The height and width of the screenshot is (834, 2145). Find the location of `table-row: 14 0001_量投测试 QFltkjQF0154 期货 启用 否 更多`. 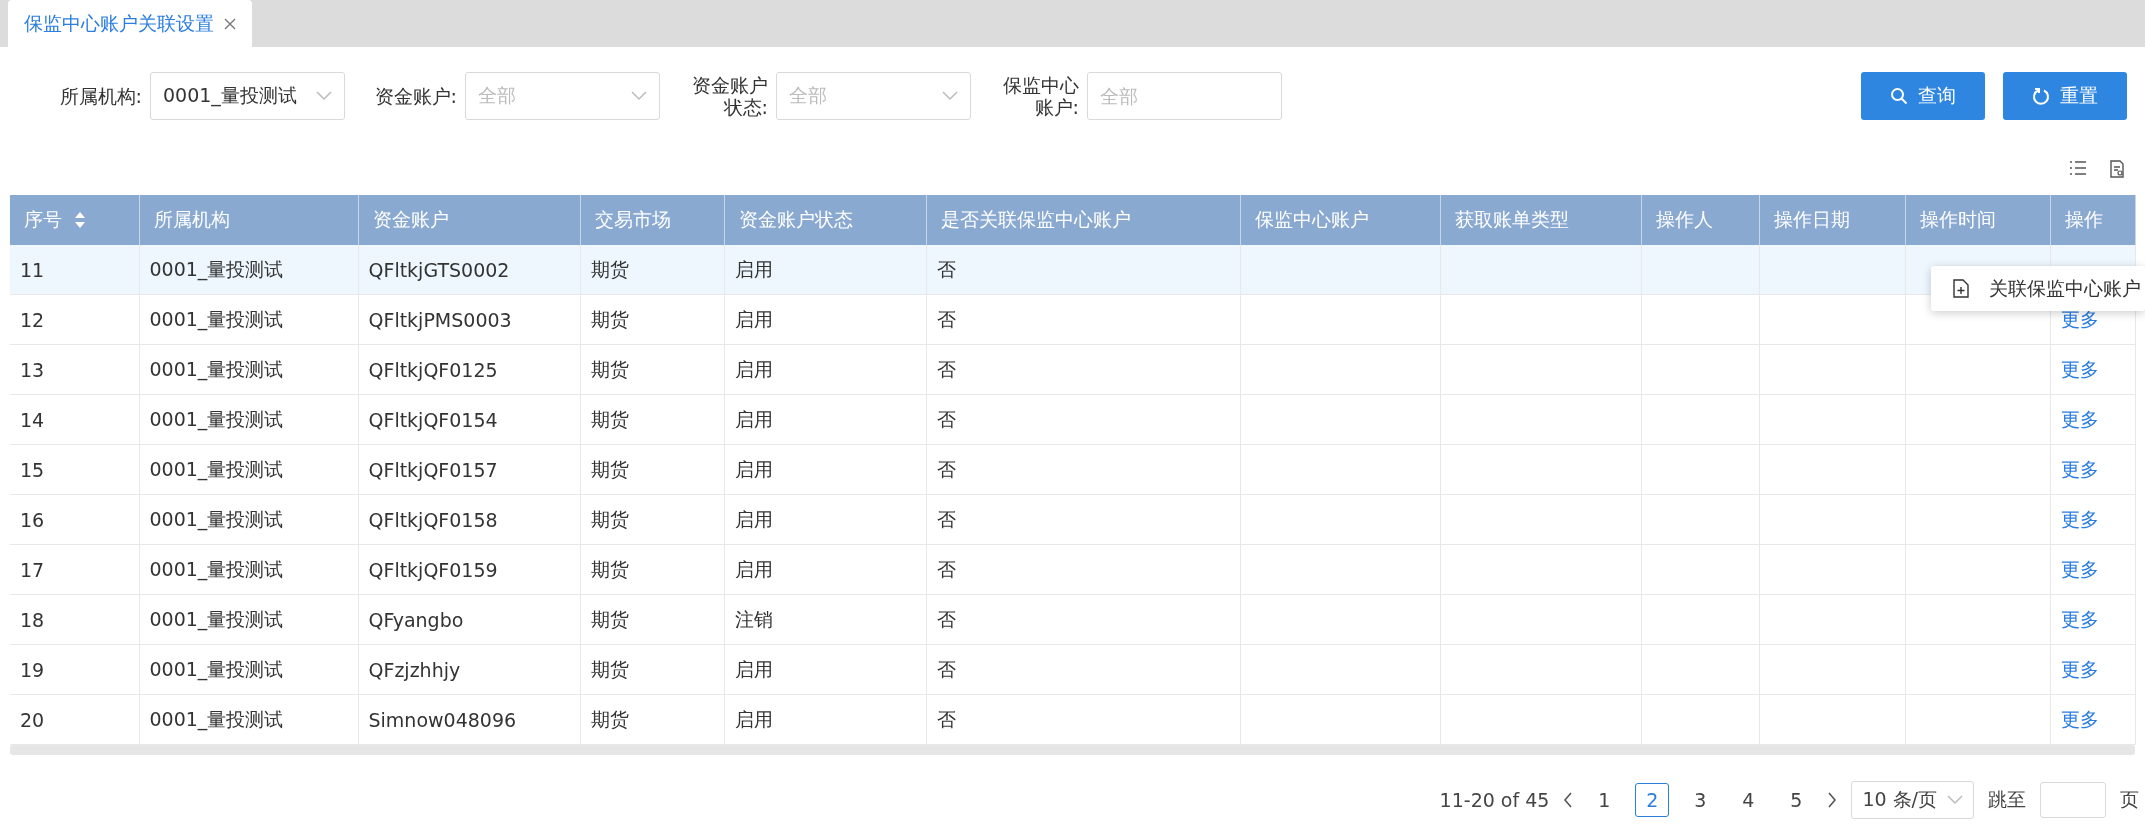

table-row: 14 0001_量投测试 QFltkjQF0154 期货 启用 否 更多 is located at coordinates (1072, 419).